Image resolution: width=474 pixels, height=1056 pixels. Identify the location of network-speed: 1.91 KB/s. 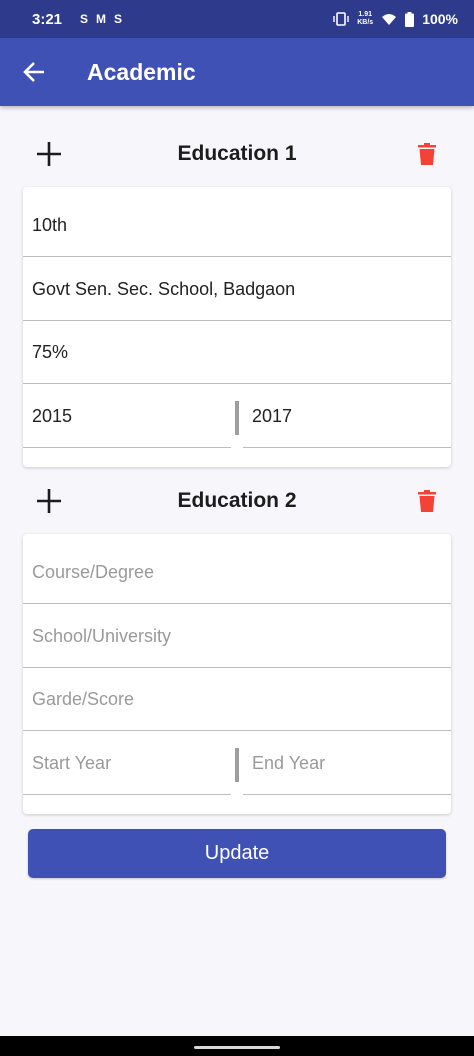
(365, 19).